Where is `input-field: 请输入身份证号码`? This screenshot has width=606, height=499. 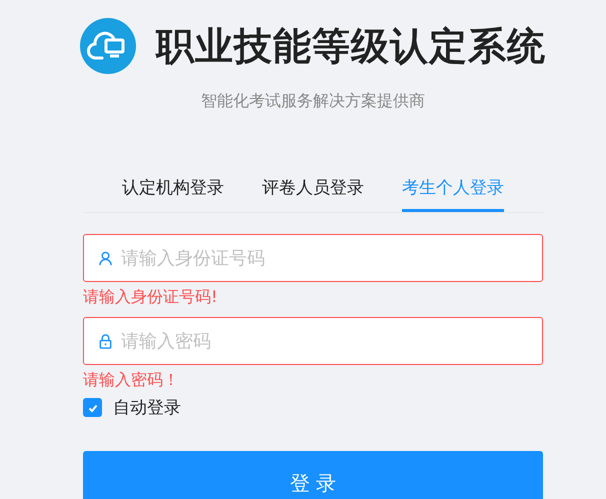 input-field: 请输入身份证号码 is located at coordinates (313, 258).